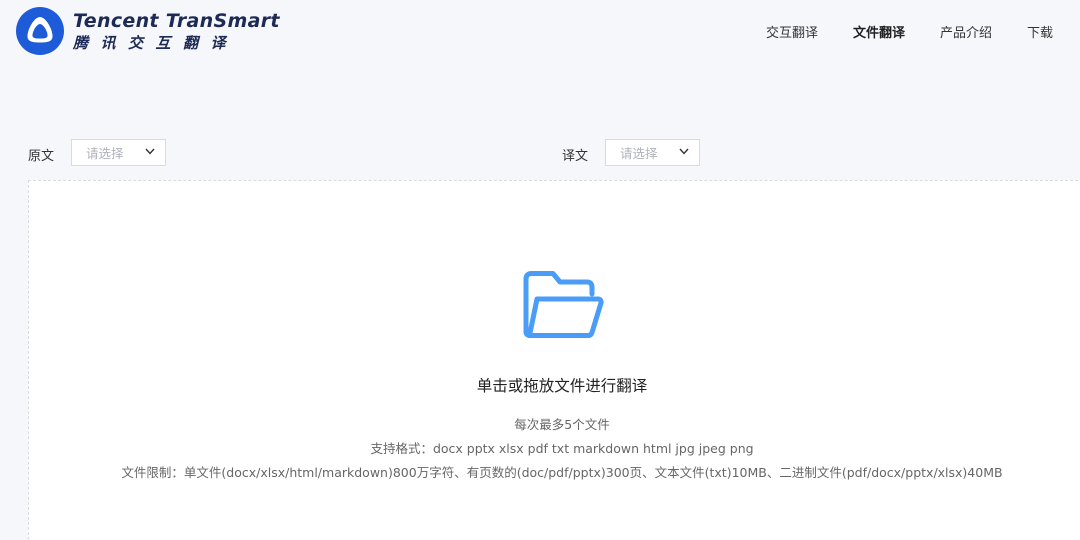 Image resolution: width=1080 pixels, height=540 pixels. What do you see at coordinates (792, 31) in the screenshot?
I see `nav-interactive-translation: 交互翻译` at bounding box center [792, 31].